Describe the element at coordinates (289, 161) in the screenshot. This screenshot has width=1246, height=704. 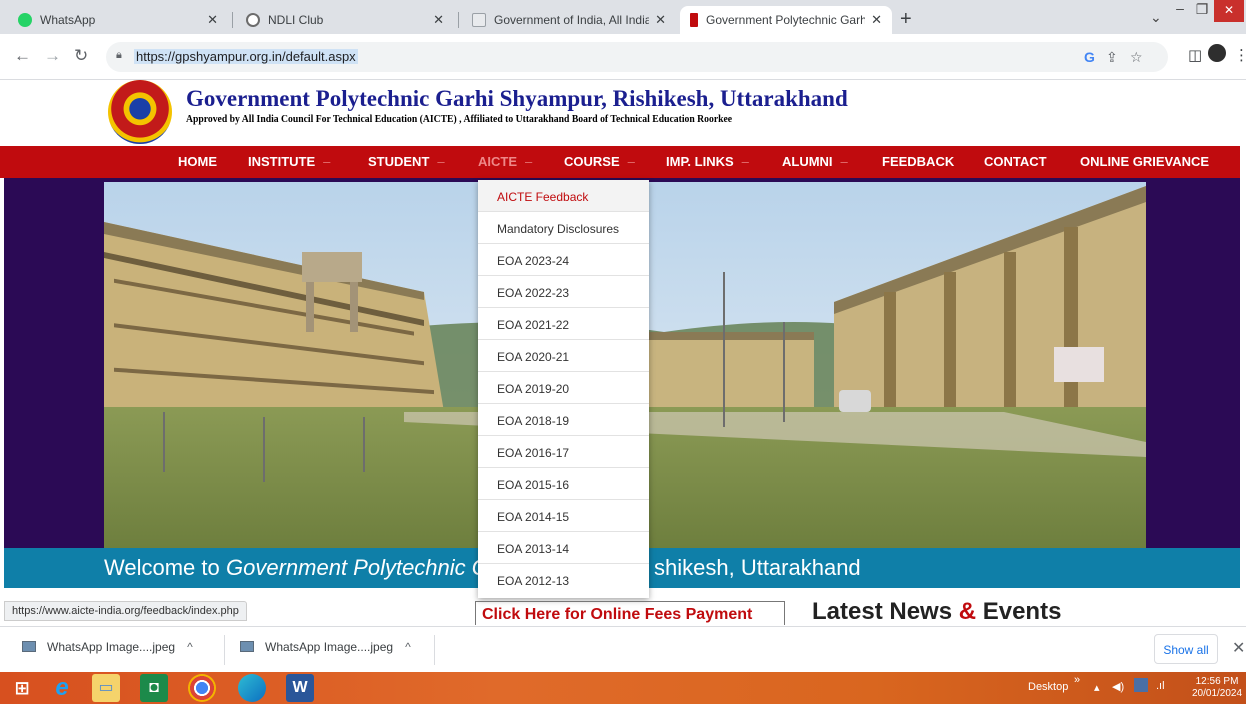
I see `nav-institute: INSTITUTE –` at that location.